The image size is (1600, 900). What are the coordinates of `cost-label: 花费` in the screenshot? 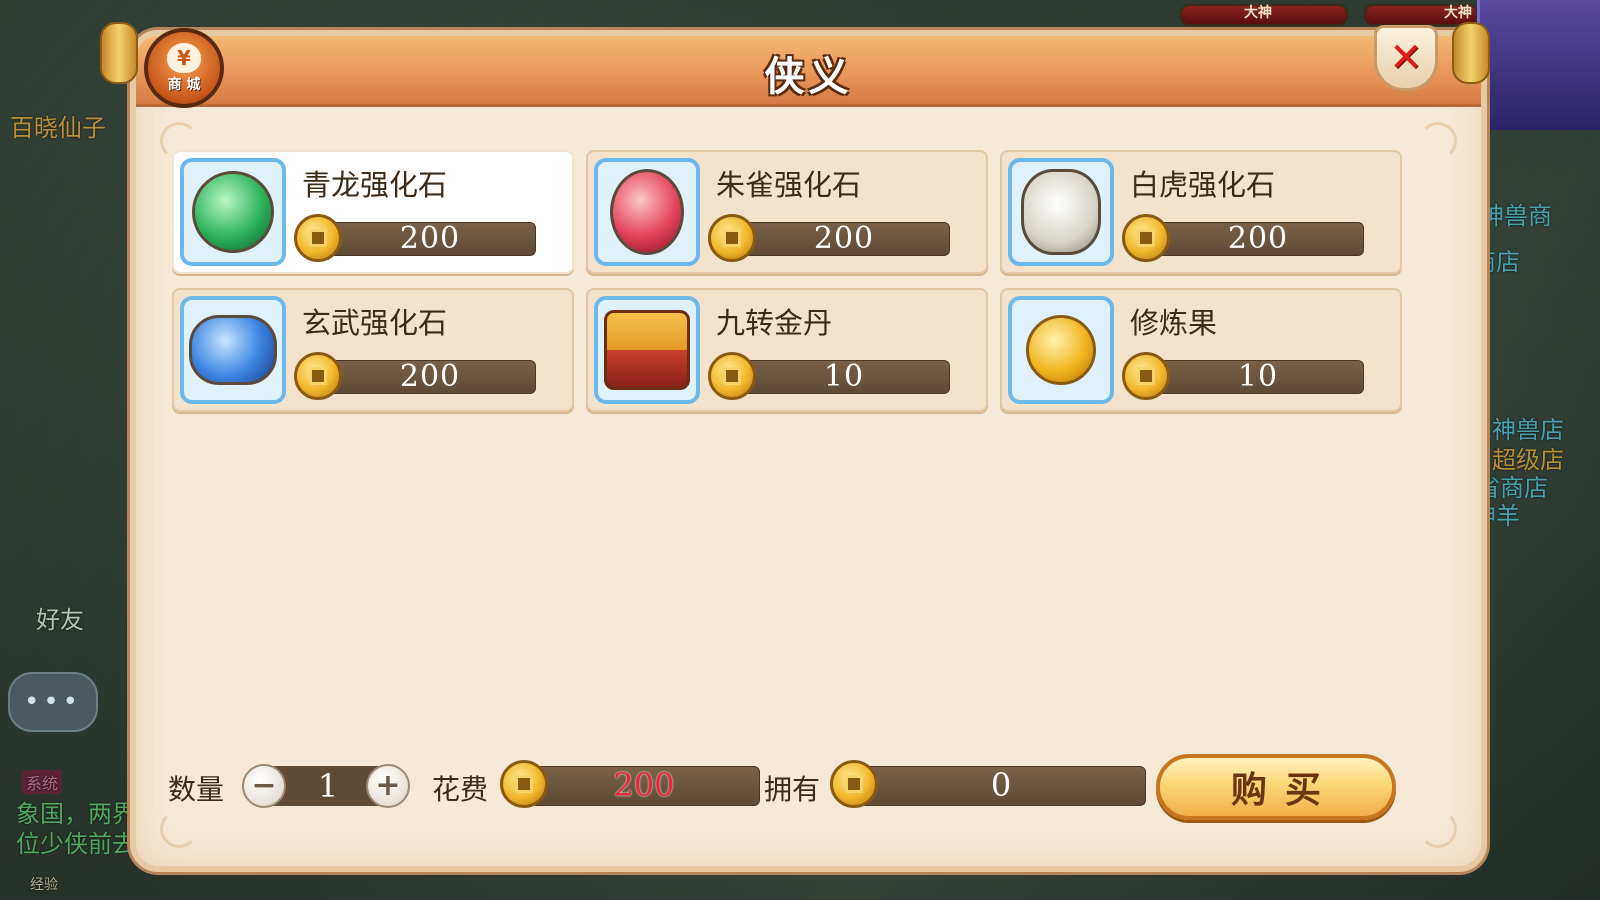 It's located at (460, 789).